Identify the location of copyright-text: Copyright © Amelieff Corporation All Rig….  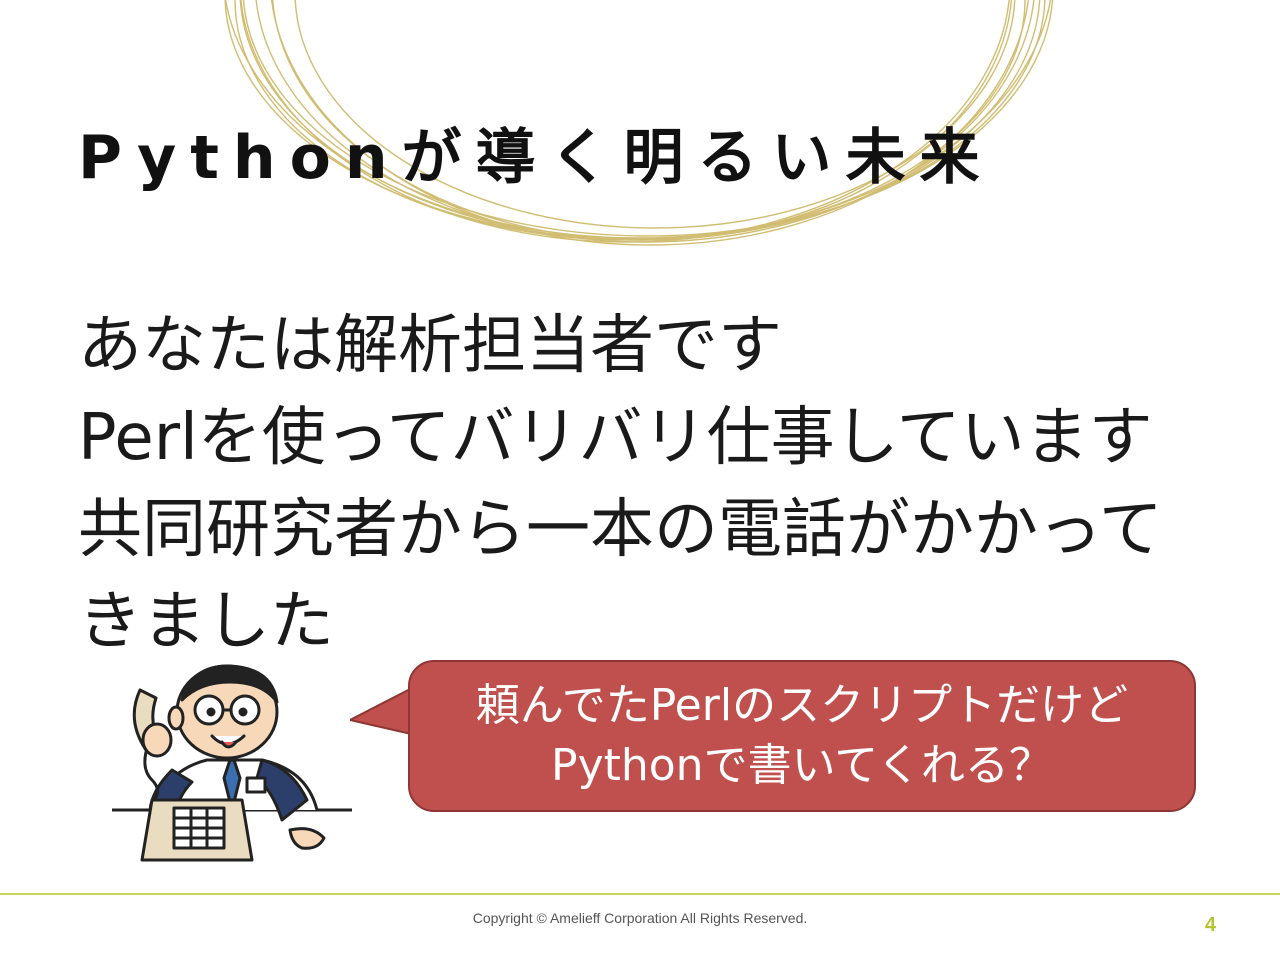
(640, 918).